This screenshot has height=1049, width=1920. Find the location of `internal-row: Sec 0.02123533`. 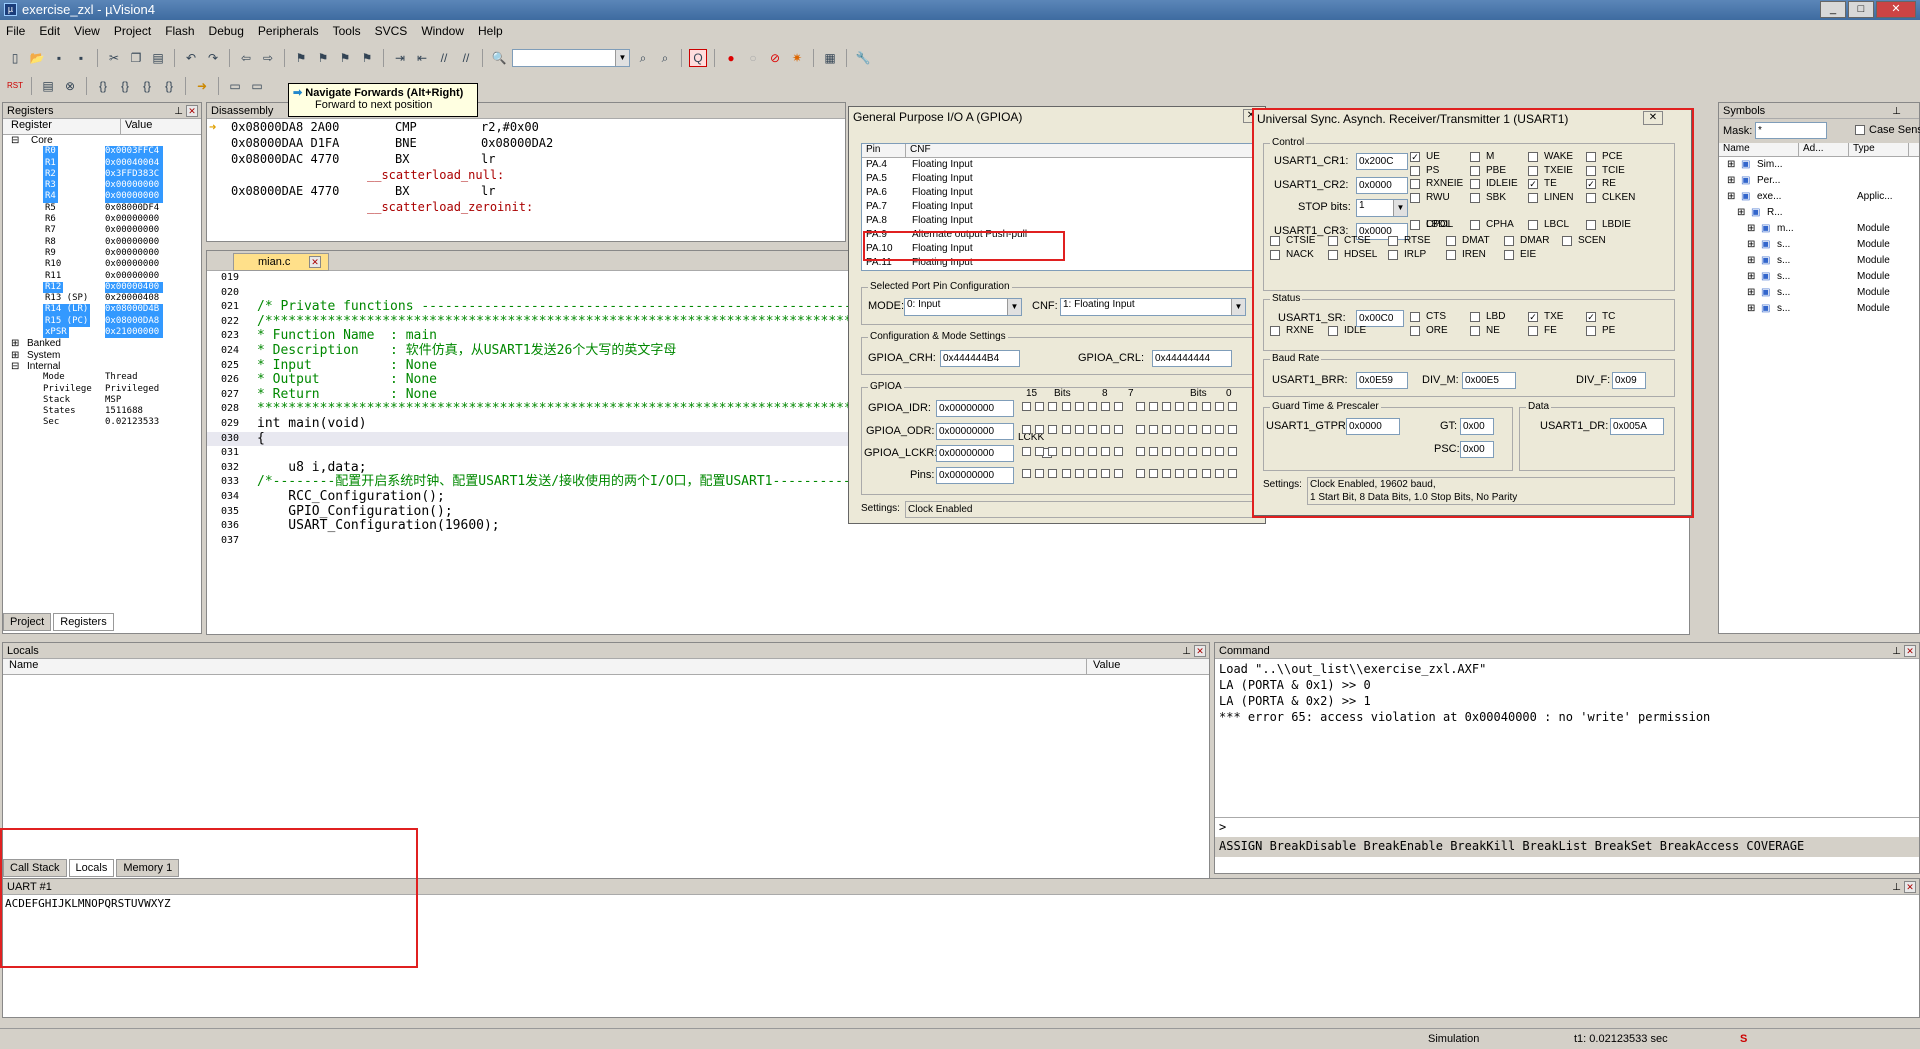

internal-row: Sec 0.02123533 is located at coordinates (102, 422).